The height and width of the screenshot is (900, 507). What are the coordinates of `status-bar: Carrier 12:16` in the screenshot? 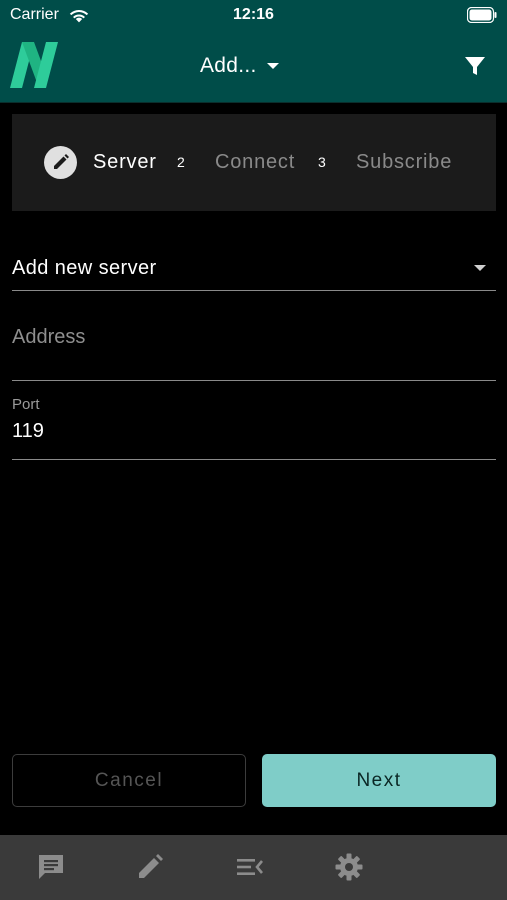 It's located at (253, 16).